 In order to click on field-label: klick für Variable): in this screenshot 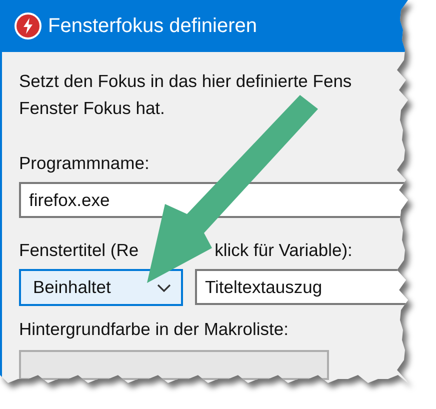, I will do `click(283, 250)`.